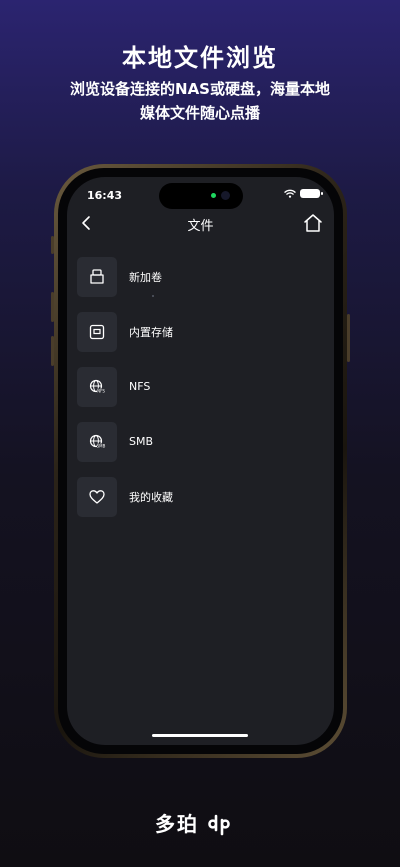 This screenshot has height=867, width=400. Describe the element at coordinates (313, 223) in the screenshot. I see `home-icon` at that location.